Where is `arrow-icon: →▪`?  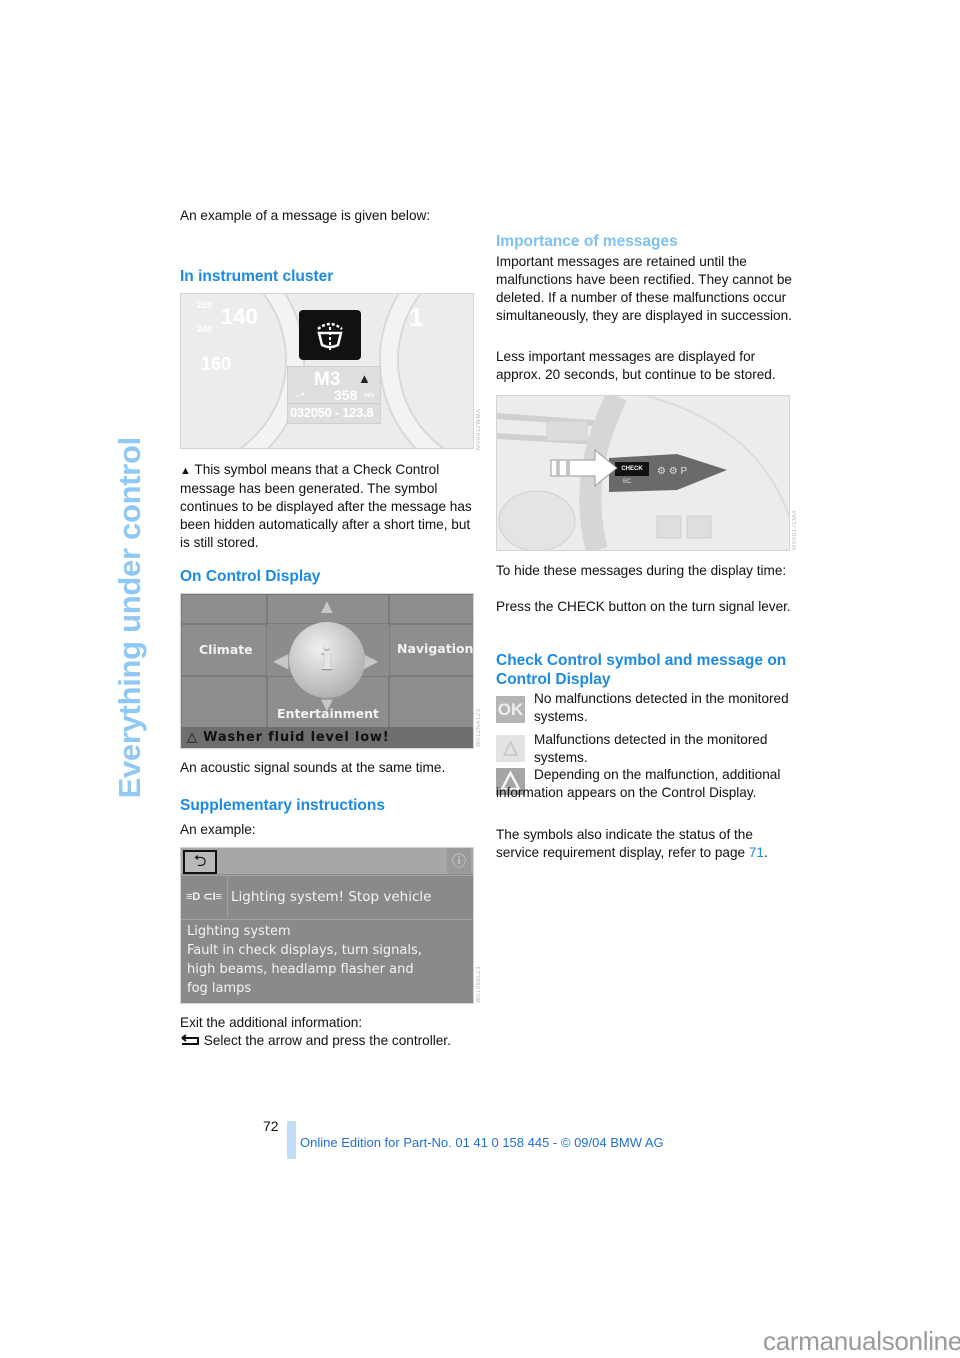 arrow-icon: →▪ is located at coordinates (298, 394).